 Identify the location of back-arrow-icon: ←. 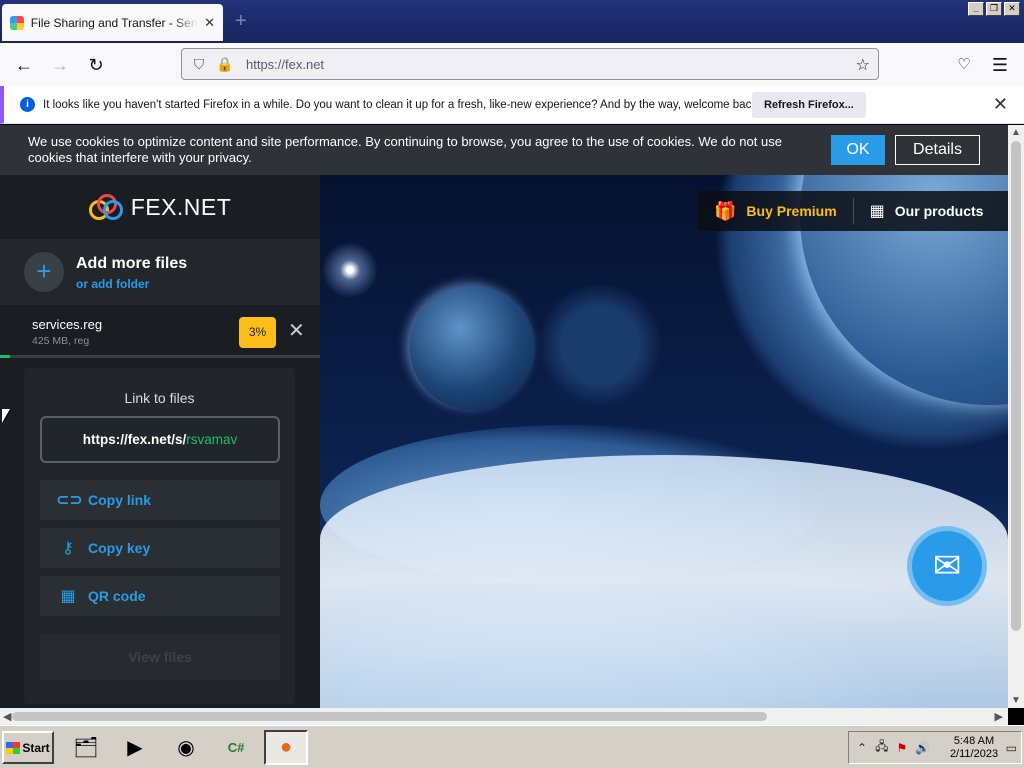
(24, 65).